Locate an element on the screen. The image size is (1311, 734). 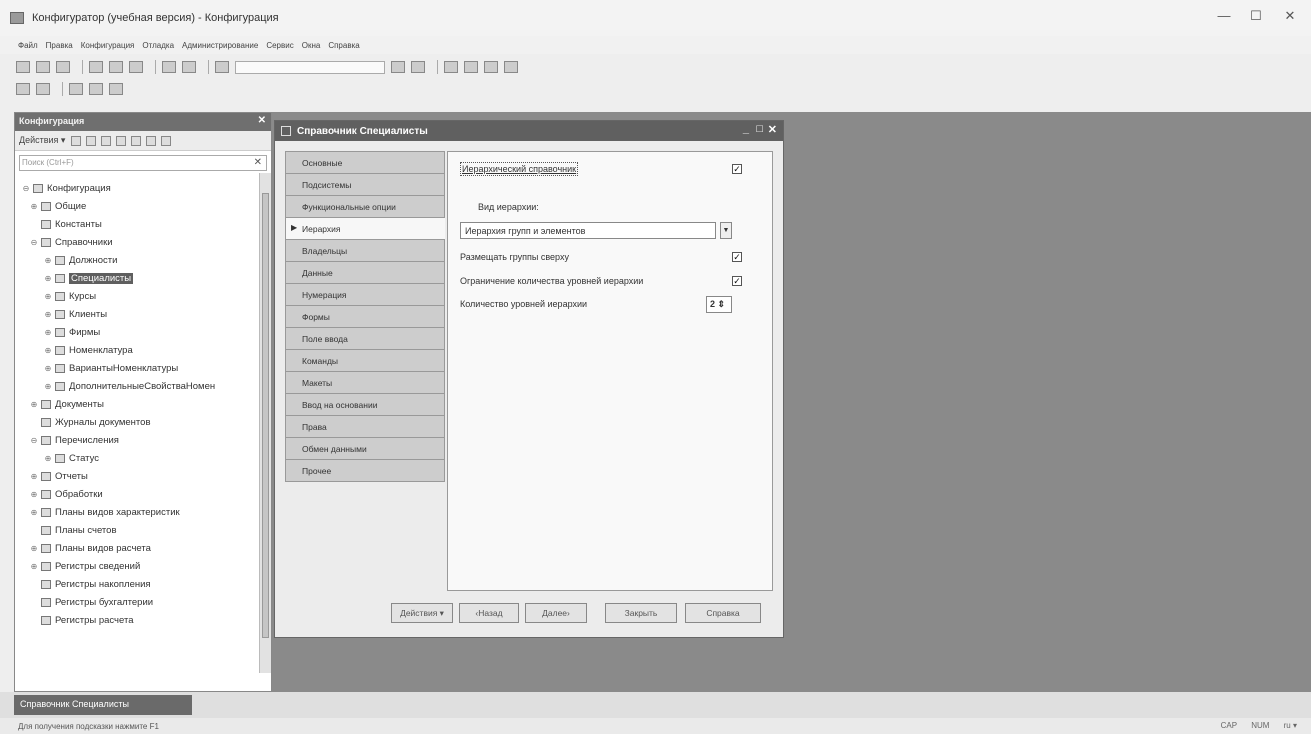
window-tab: Справочник Специалисты is located at coordinates (103, 705).